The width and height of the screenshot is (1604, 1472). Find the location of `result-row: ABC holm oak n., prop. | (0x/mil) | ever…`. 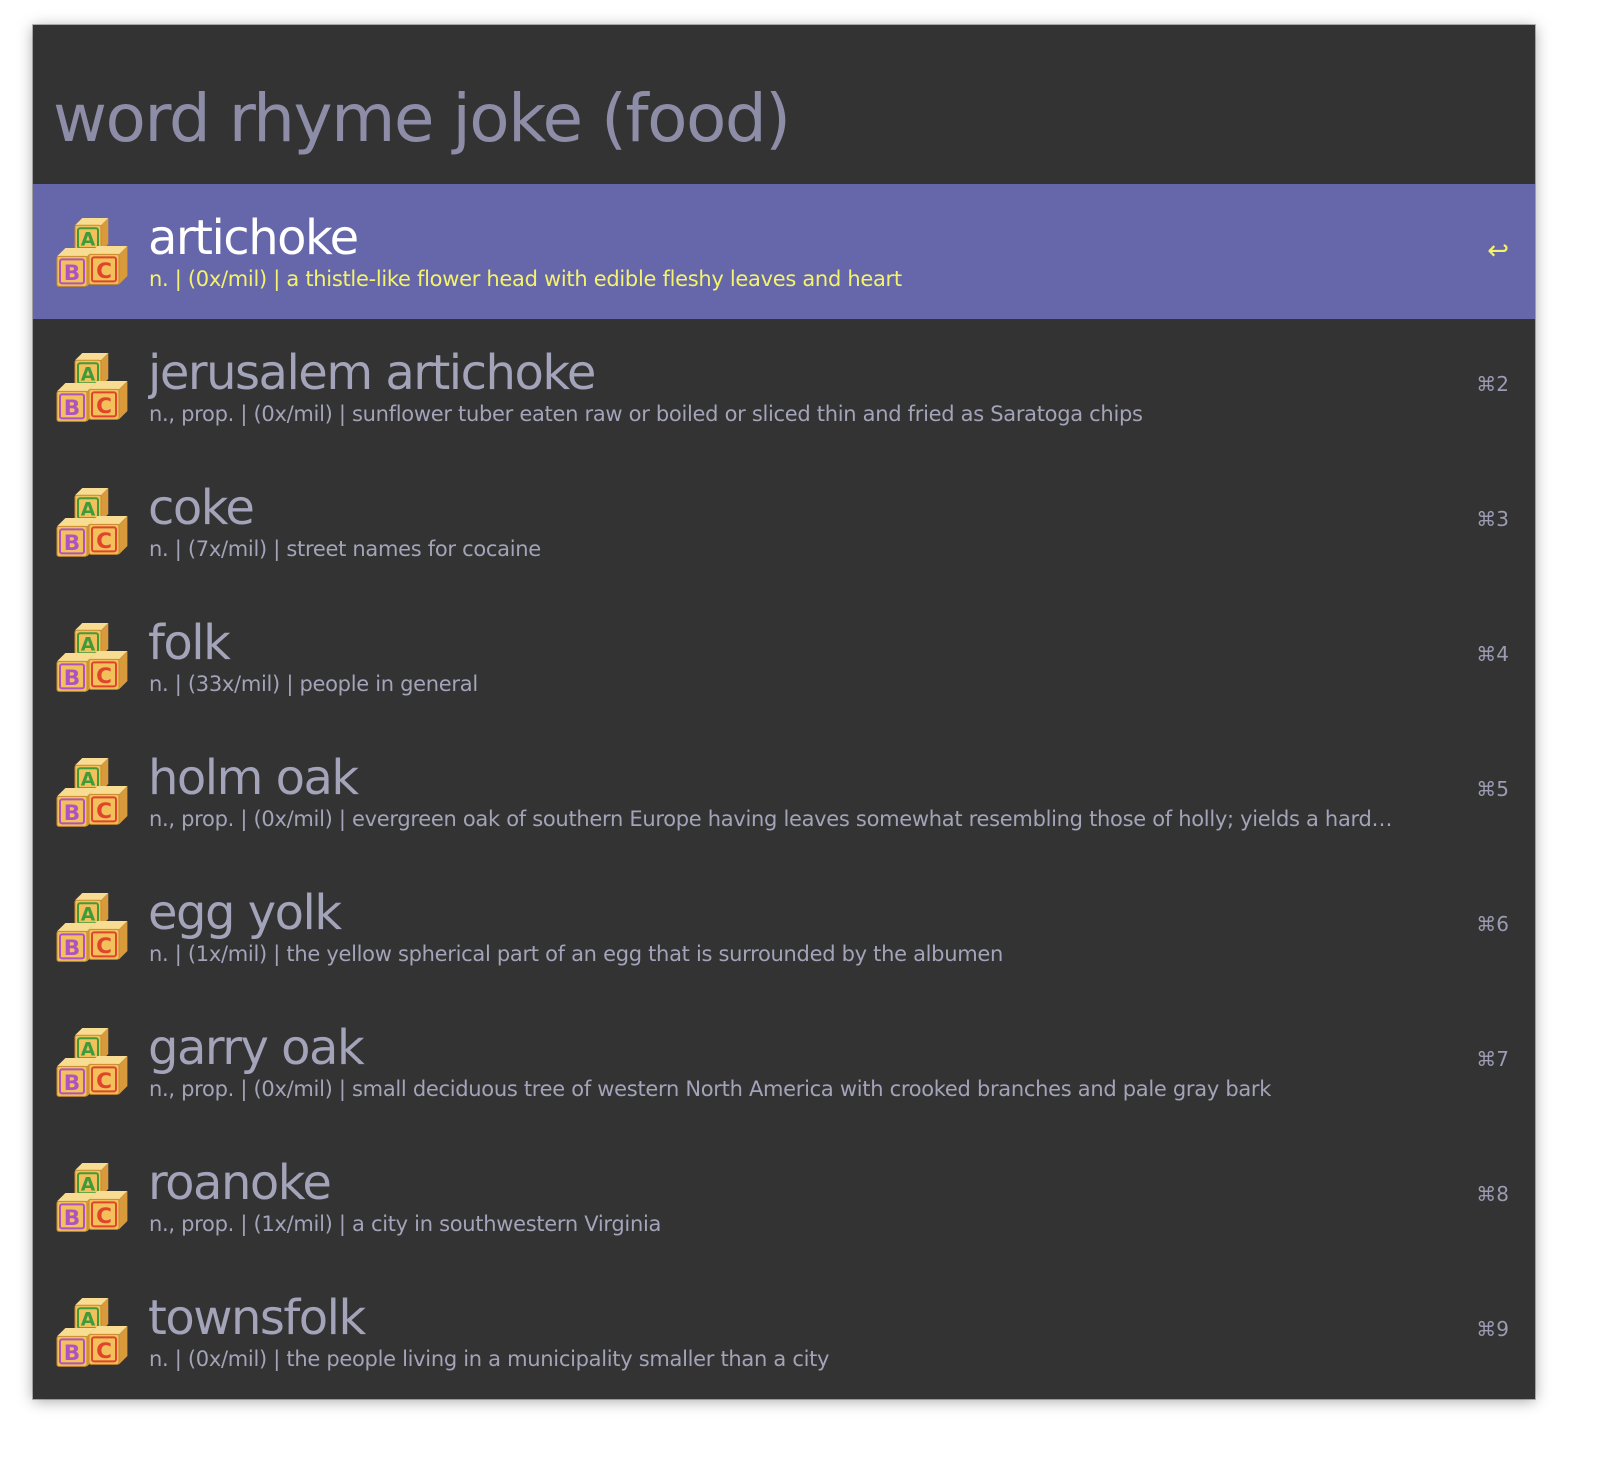

result-row: ABC holm oak n., prop. | (0x/mil) | ever… is located at coordinates (784, 791).